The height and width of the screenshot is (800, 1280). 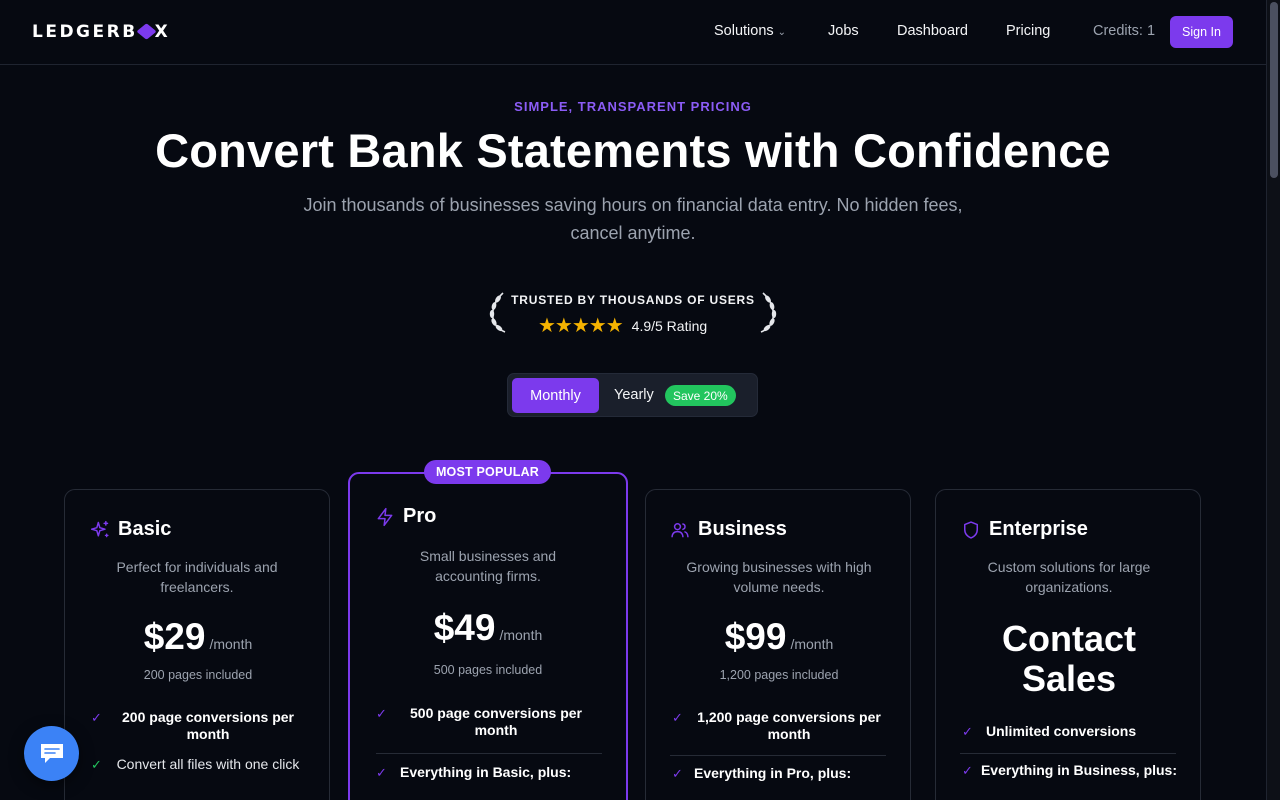 What do you see at coordinates (755, 636) in the screenshot?
I see `plan-price: $99` at bounding box center [755, 636].